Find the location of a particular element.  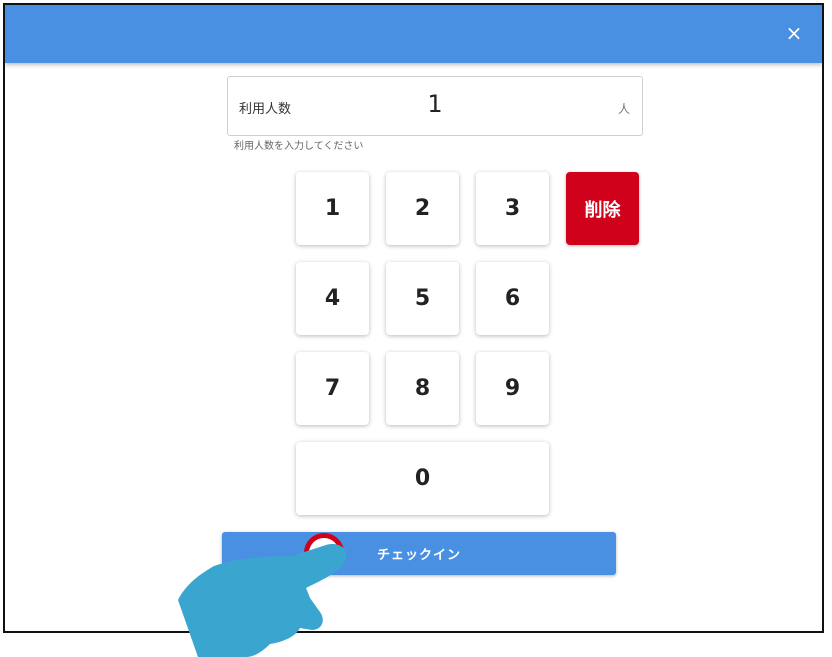

guest-count-field: 利用人数 1 人 is located at coordinates (435, 106).